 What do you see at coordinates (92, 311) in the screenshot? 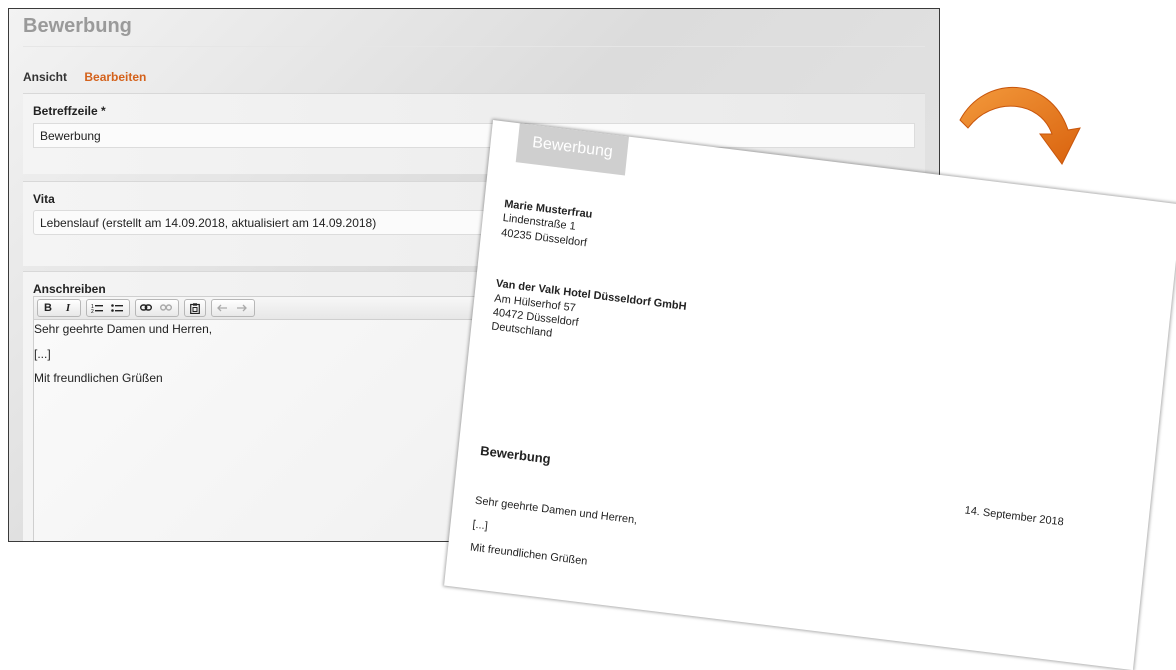
I see `svg-text: 2` at bounding box center [92, 311].